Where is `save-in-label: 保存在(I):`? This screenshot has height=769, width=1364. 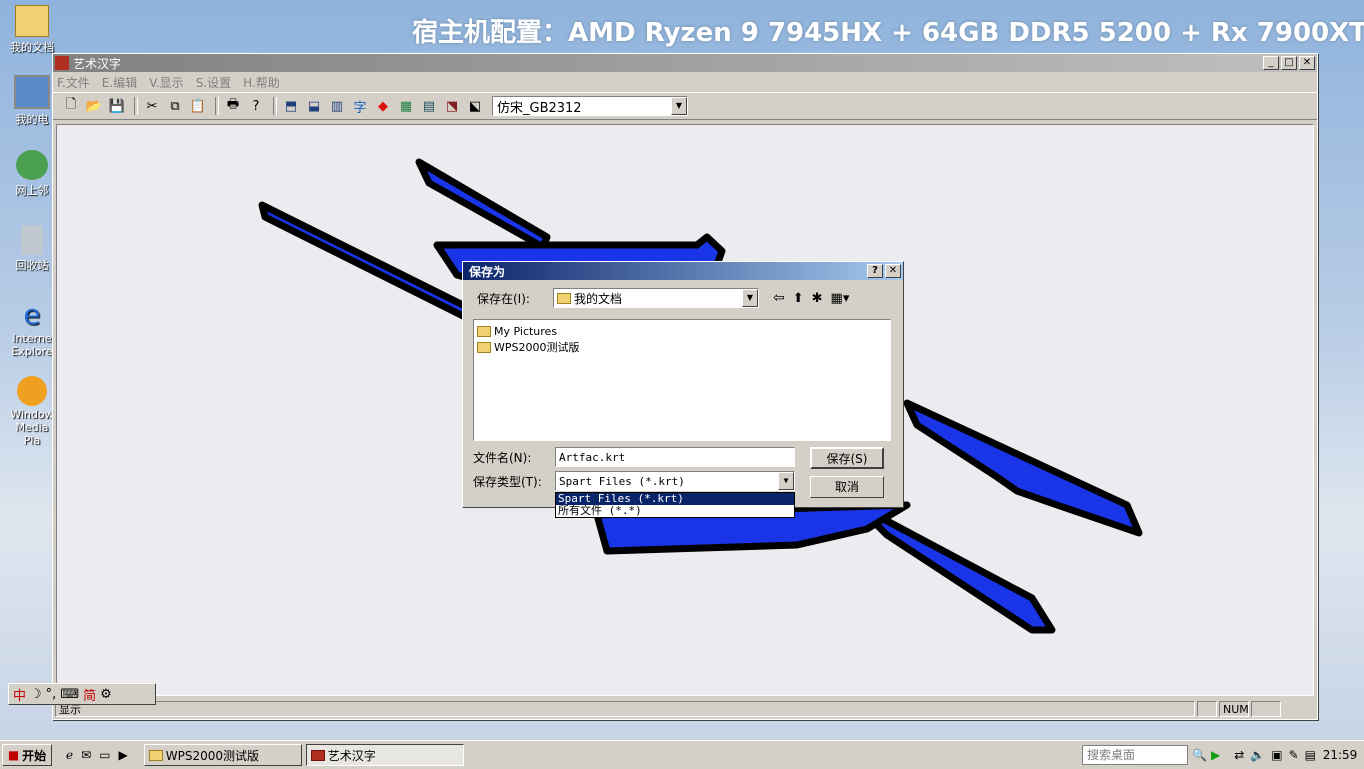
save-in-label: 保存在(I): is located at coordinates (503, 298).